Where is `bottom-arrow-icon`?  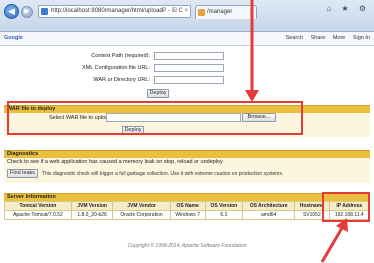 bottom-arrow-icon is located at coordinates (334, 240).